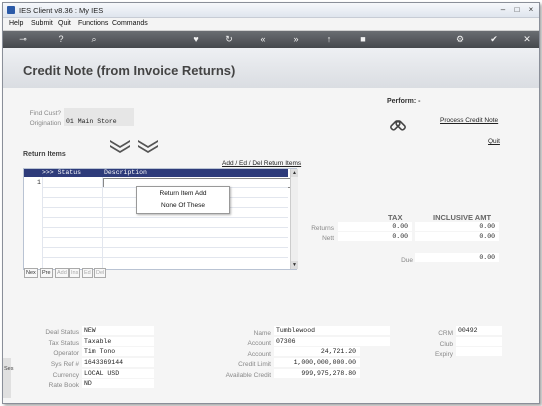  Describe the element at coordinates (271, 68) in the screenshot. I see `page-header: Credit Note (from Invoice Returns)` at that location.